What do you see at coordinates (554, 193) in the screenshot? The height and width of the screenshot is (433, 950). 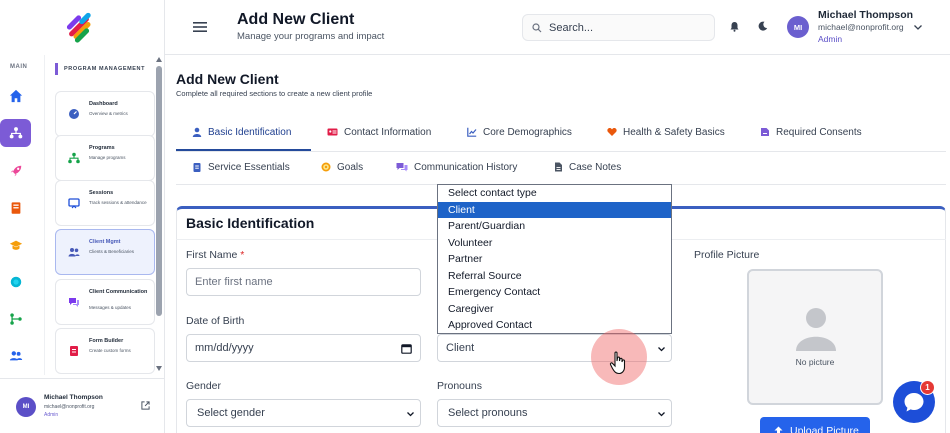 I see `dropdown-option: Select contact type` at bounding box center [554, 193].